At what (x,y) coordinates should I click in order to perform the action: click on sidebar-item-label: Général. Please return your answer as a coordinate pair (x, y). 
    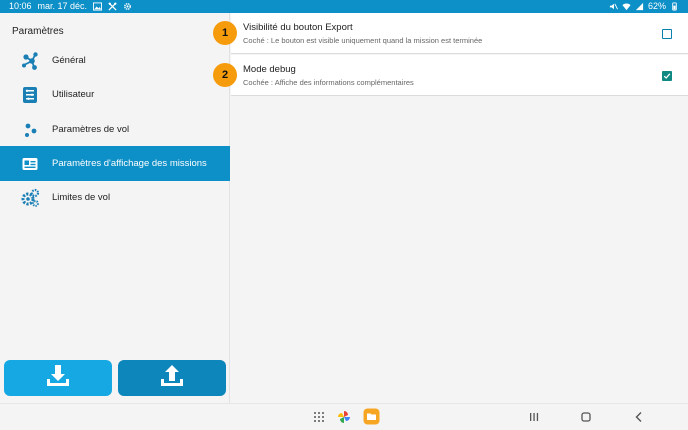
    Looking at the image, I should click on (69, 60).